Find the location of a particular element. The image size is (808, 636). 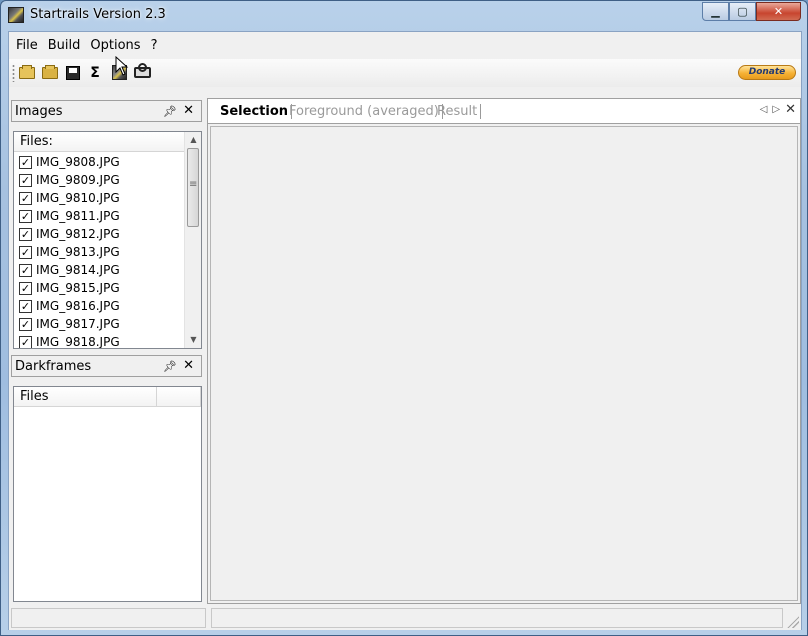

file-name: IMG_9809.JPG is located at coordinates (78, 180).